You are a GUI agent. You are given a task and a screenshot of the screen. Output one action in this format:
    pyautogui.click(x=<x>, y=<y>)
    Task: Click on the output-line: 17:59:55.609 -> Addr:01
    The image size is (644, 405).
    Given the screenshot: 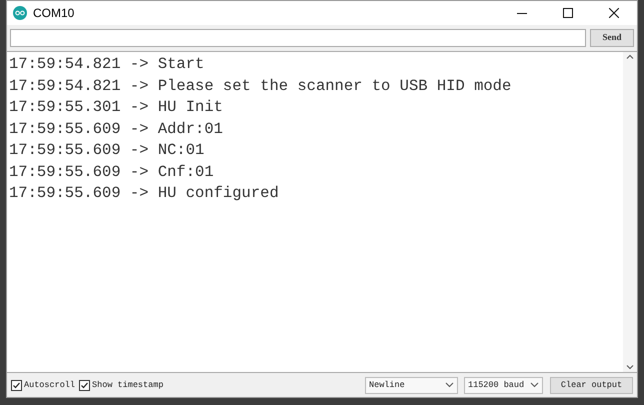 What is the action you would take?
    pyautogui.click(x=116, y=129)
    